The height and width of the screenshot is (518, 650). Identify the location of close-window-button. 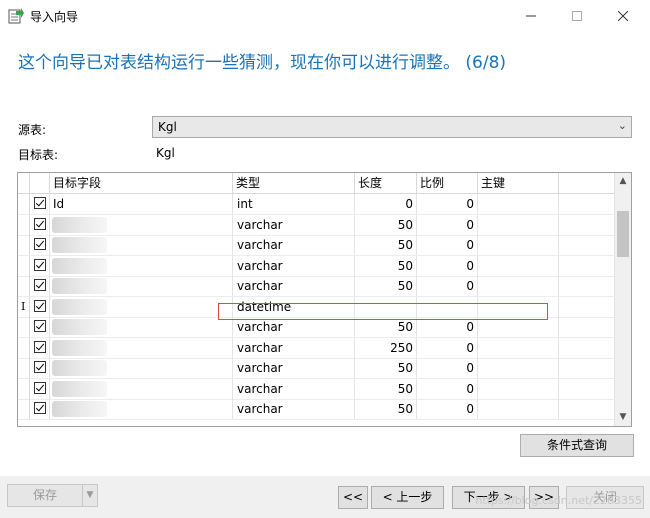
(623, 16).